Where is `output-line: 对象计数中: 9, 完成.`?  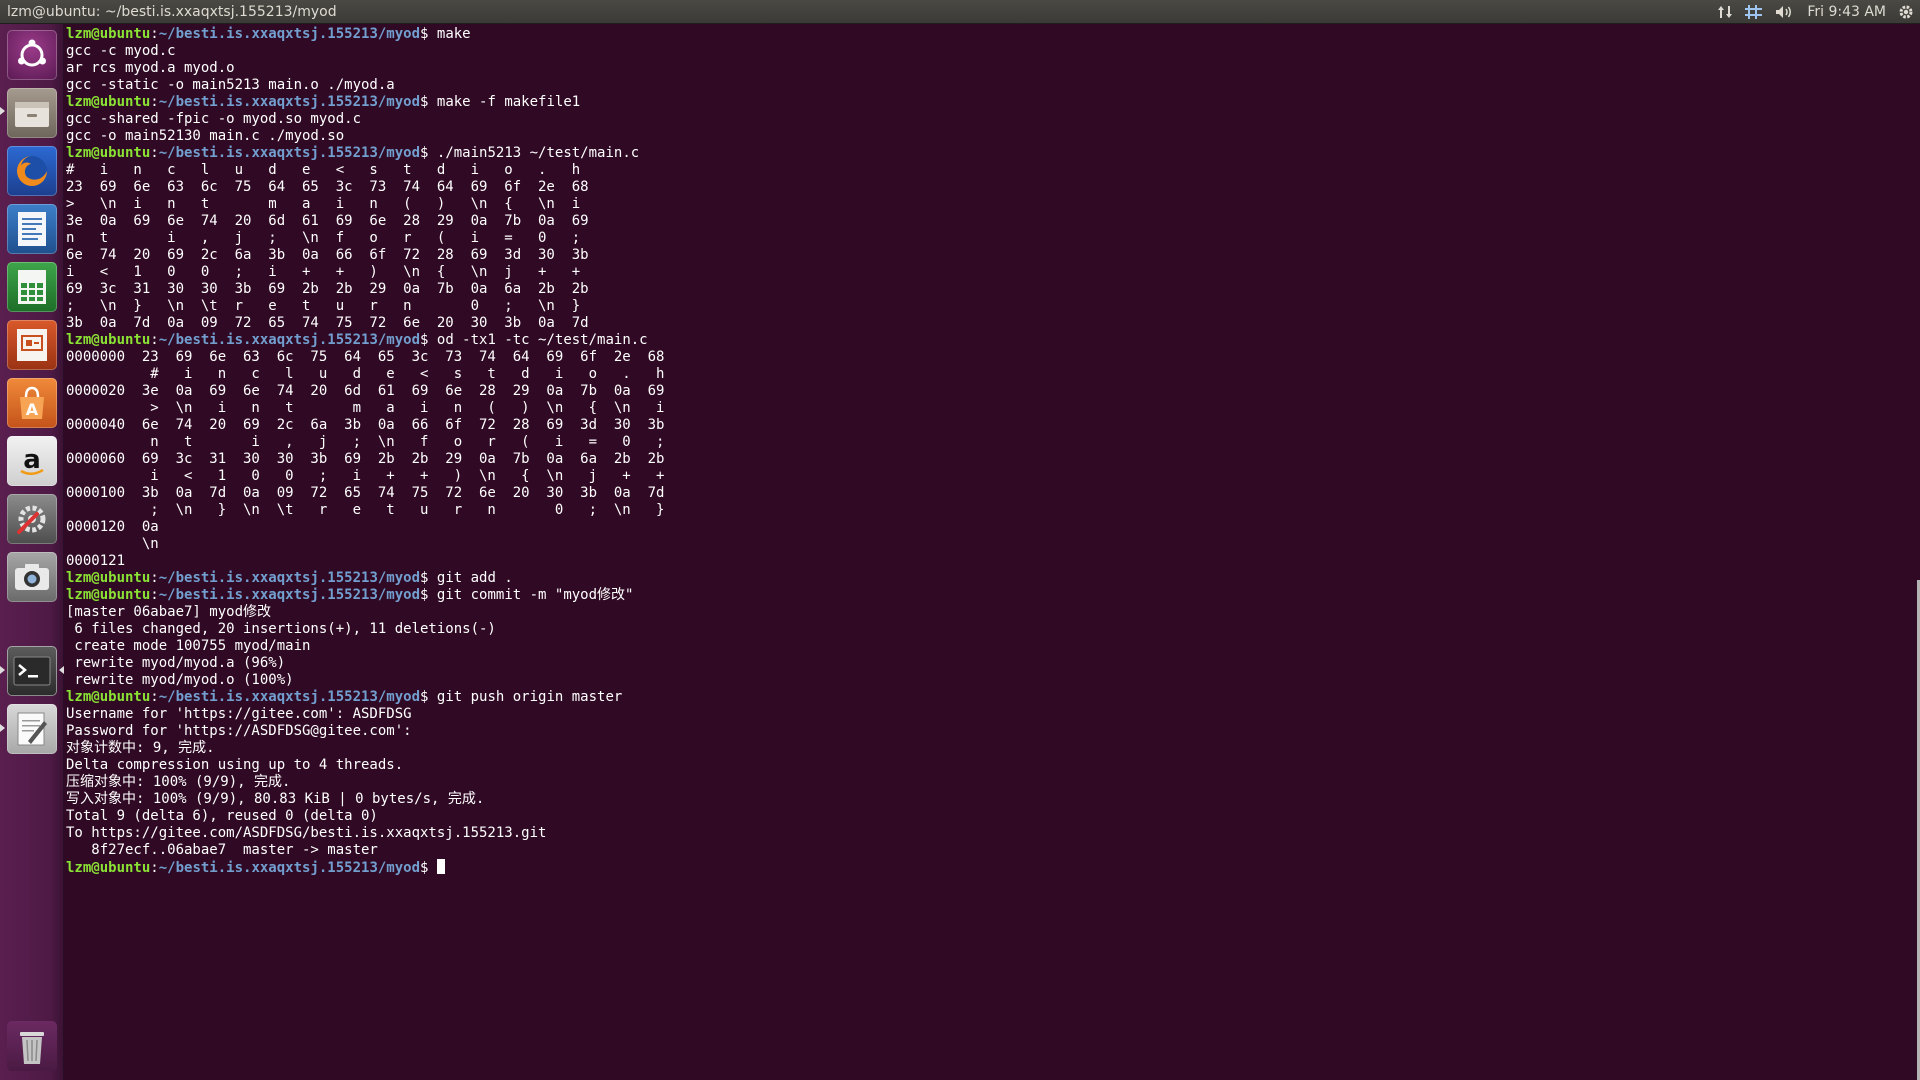
output-line: 对象计数中: 9, 完成. is located at coordinates (140, 748).